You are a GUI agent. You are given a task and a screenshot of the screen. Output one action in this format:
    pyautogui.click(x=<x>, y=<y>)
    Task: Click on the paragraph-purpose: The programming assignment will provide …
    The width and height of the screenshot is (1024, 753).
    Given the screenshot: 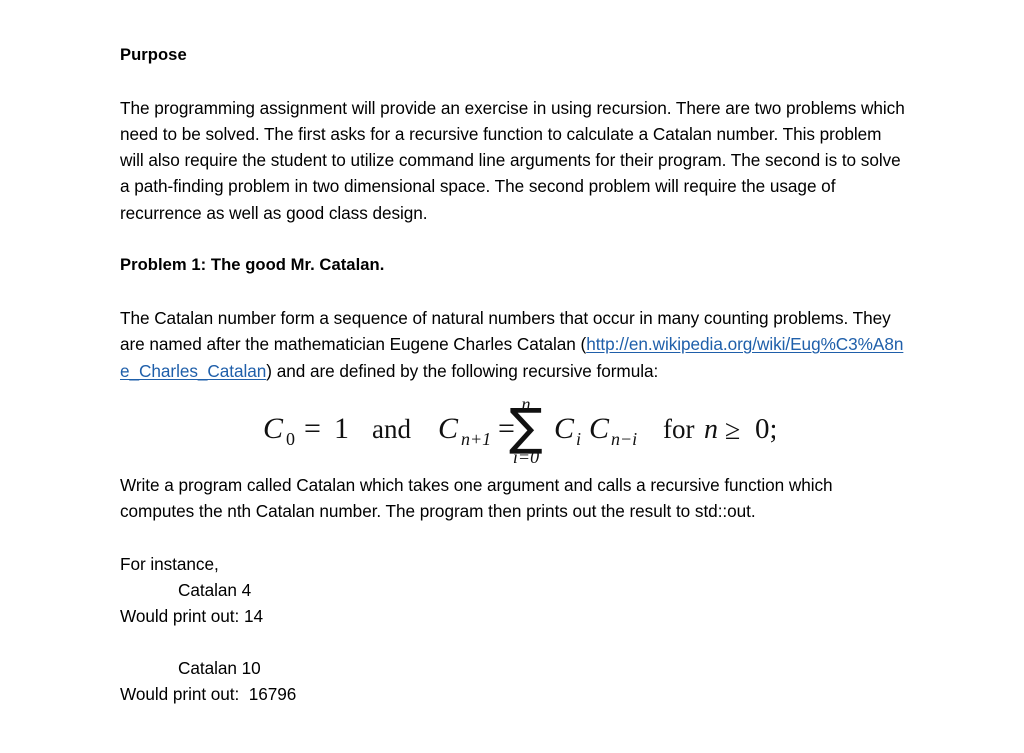 What is the action you would take?
    pyautogui.click(x=512, y=160)
    